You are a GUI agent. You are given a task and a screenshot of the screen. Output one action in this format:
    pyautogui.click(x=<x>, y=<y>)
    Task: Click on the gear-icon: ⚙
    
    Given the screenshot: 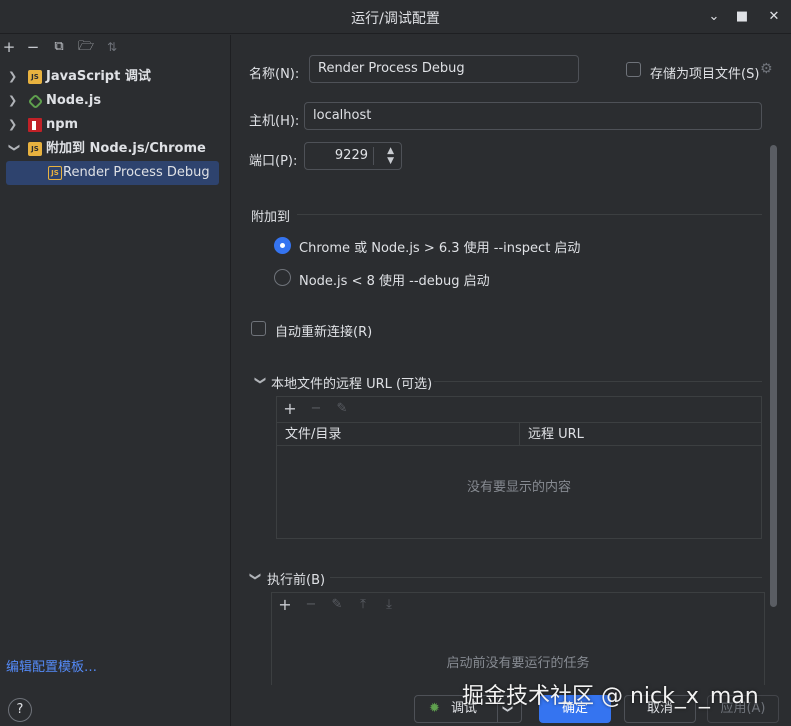 What is the action you would take?
    pyautogui.click(x=766, y=69)
    